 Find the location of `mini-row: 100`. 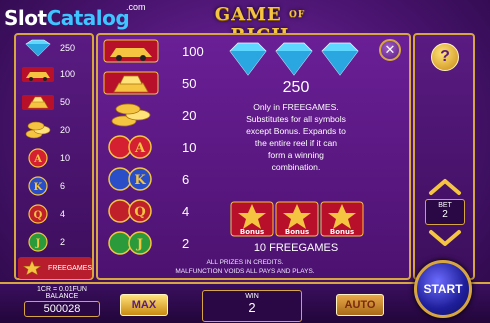

mini-row: 100 is located at coordinates (47, 74).